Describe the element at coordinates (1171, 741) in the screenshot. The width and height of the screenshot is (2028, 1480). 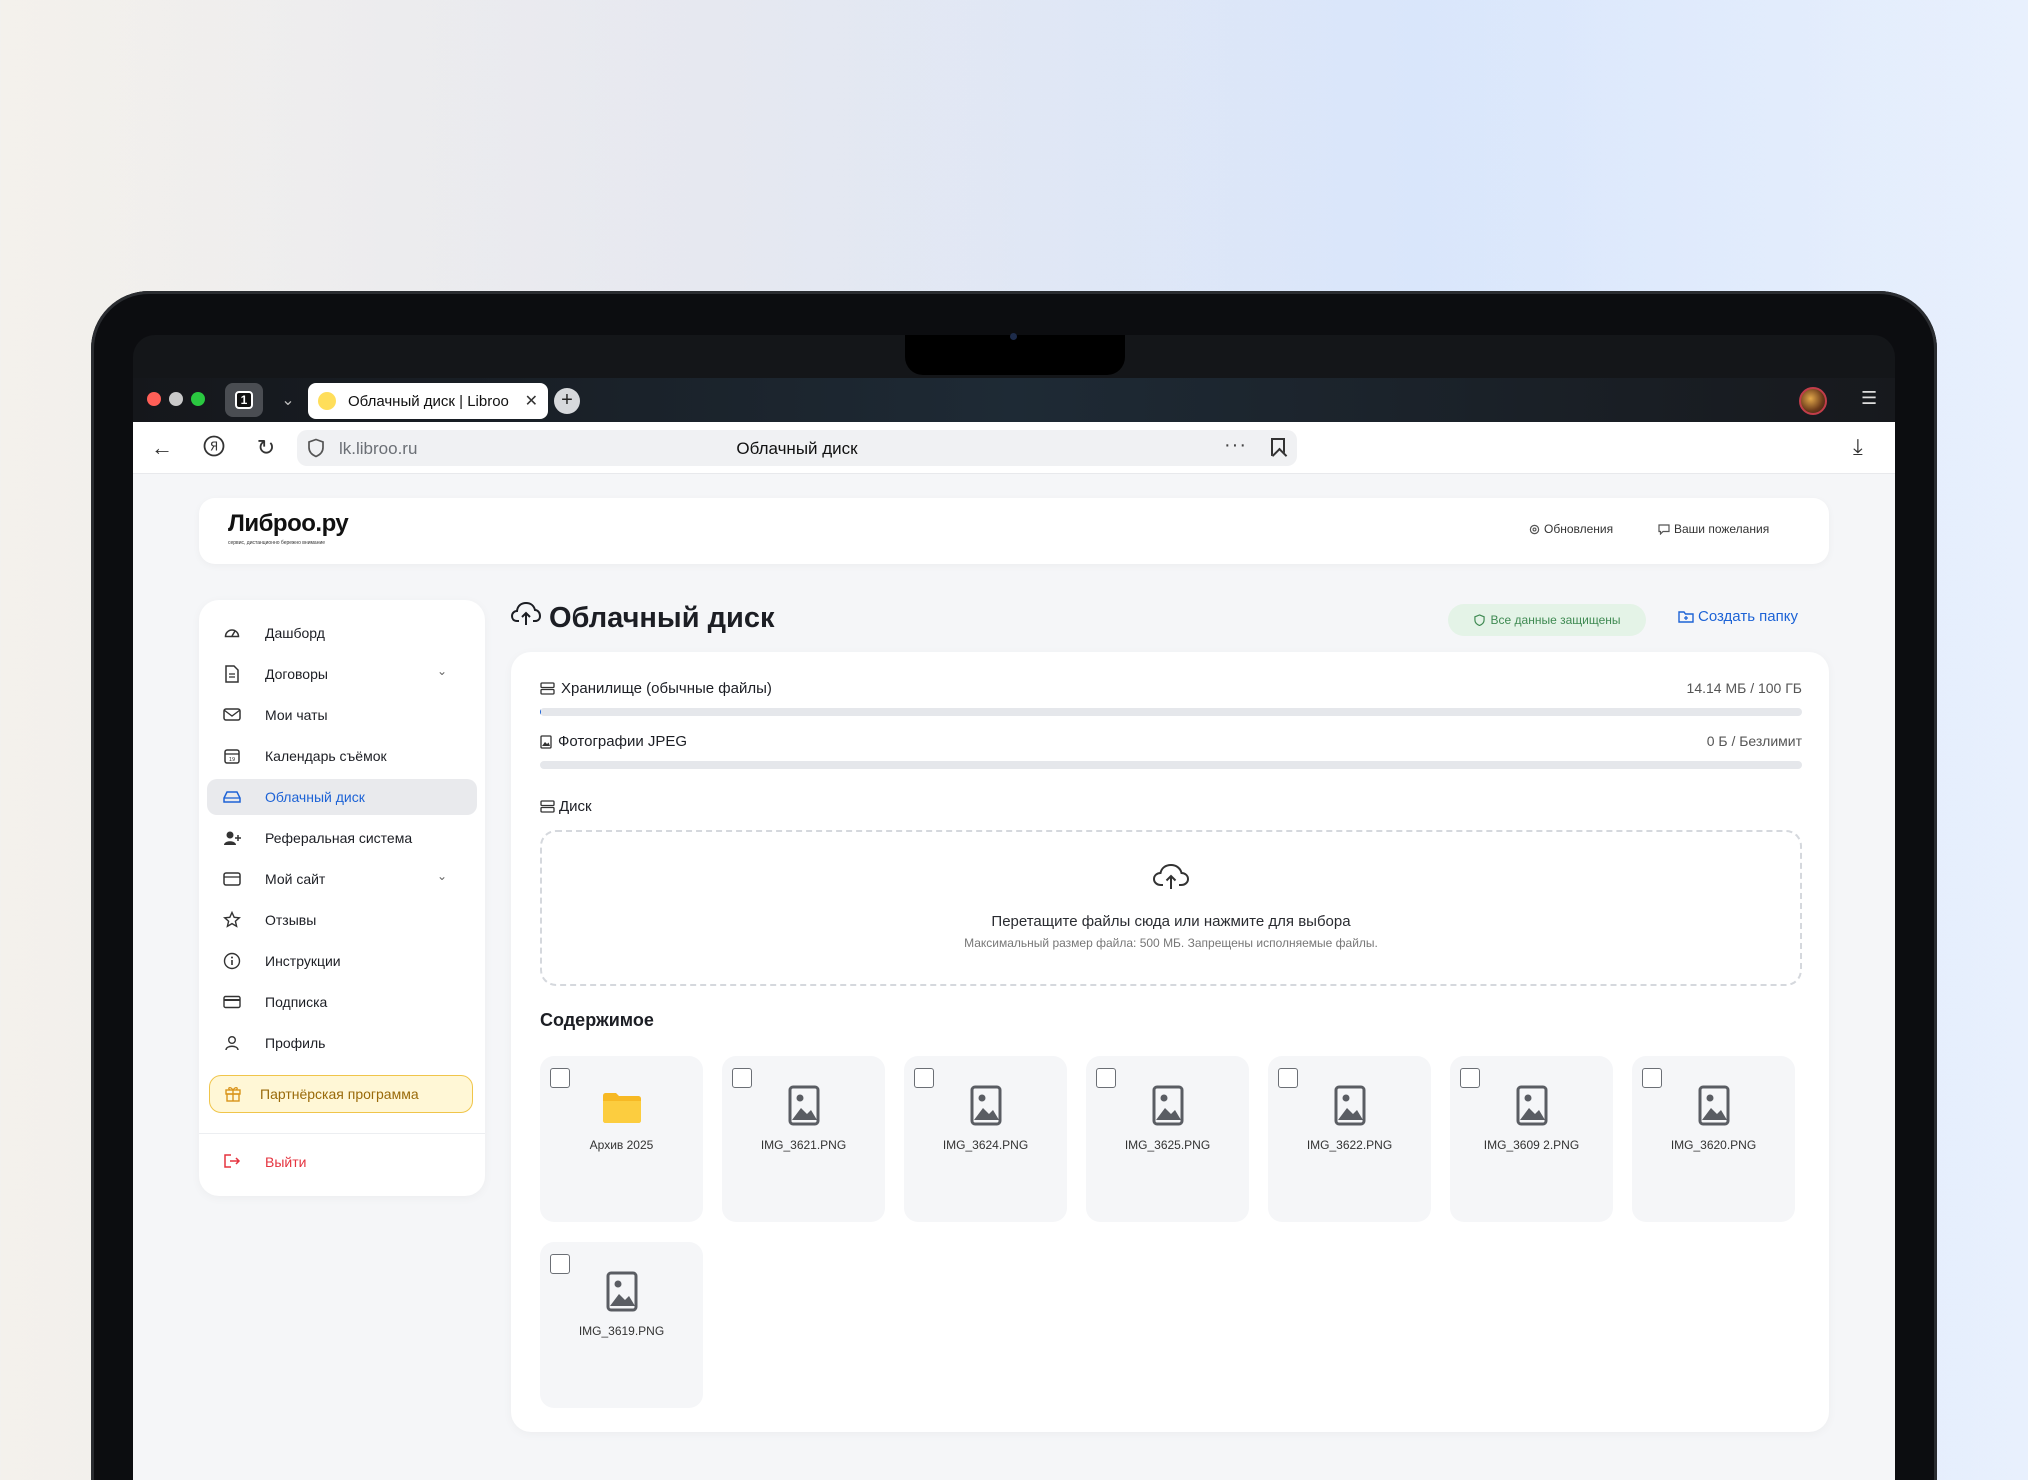
I see `storage-row-photos: Фотографии JPEG 0 Б / Безлимит` at that location.